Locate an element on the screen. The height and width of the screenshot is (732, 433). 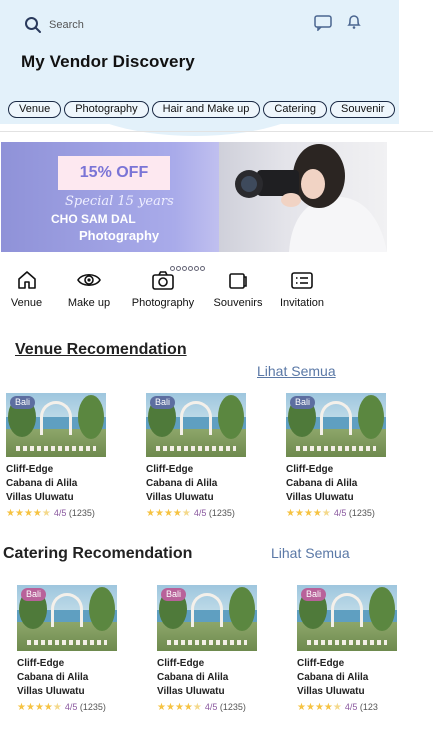
banner-tagline: Special 15 years is located at coordinates (119, 201).